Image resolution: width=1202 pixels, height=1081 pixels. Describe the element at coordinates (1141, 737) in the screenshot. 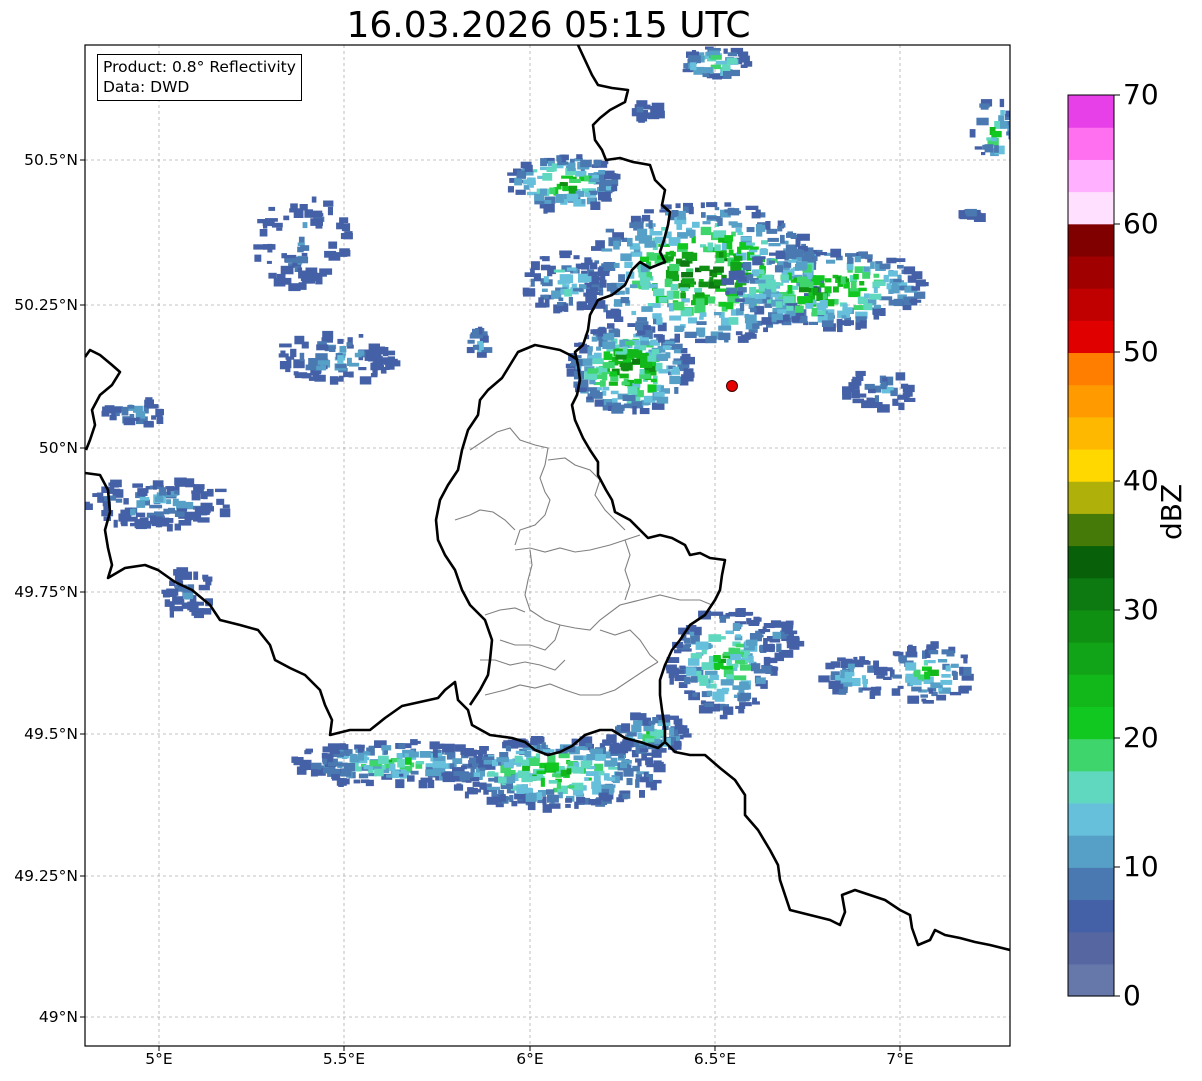

I see `colorbar-label: 20` at that location.